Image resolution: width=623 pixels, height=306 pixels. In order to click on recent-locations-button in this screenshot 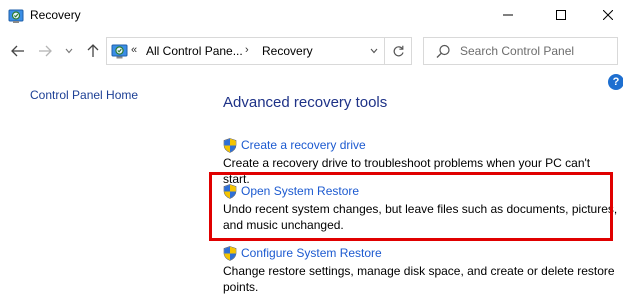, I will do `click(69, 51)`.